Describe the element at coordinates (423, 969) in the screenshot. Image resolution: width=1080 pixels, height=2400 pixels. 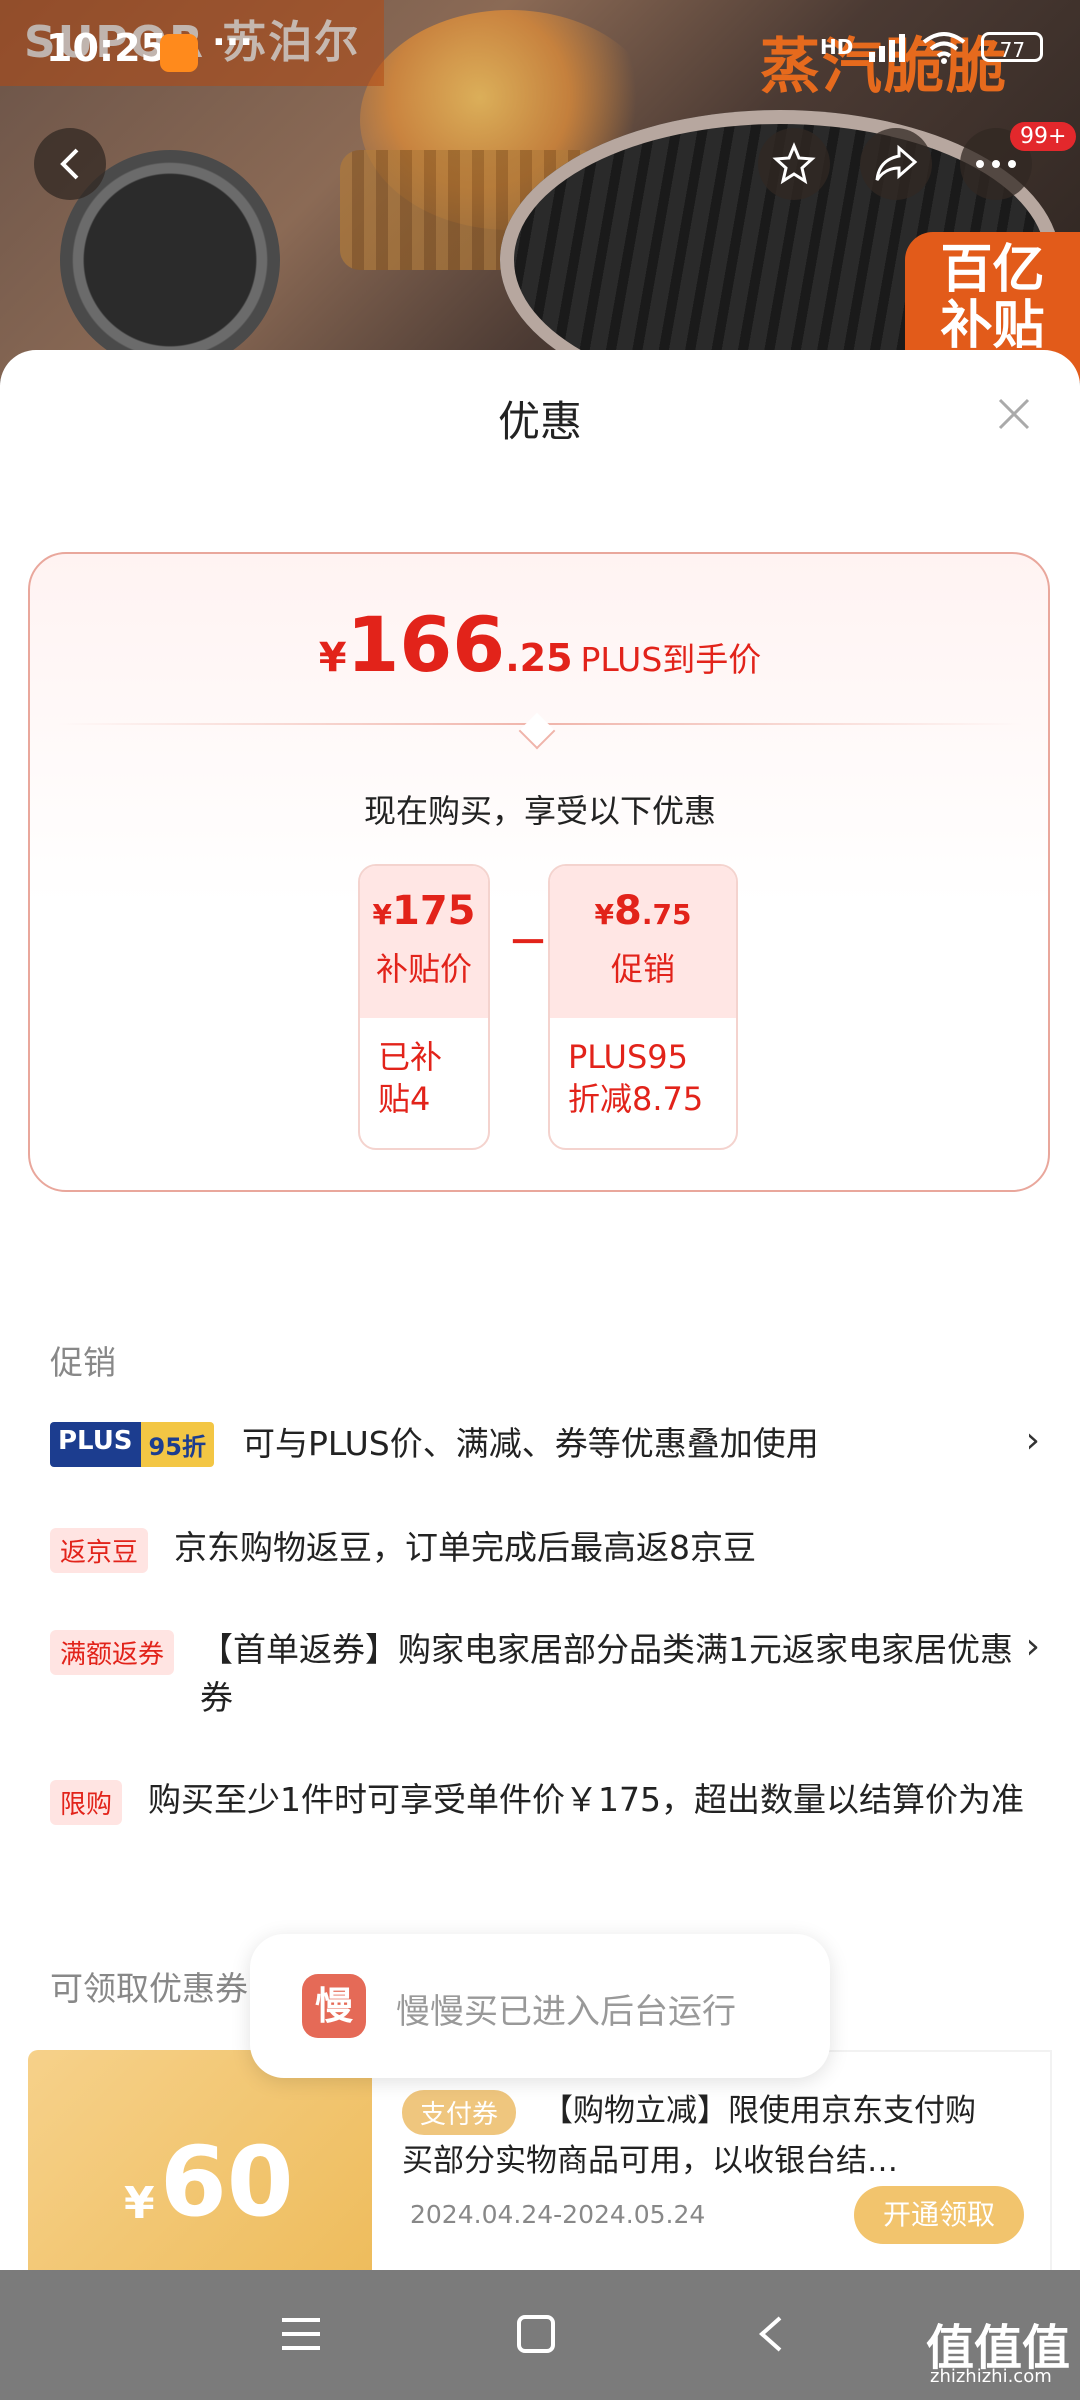
I see `benefit-name: 补贴价` at that location.